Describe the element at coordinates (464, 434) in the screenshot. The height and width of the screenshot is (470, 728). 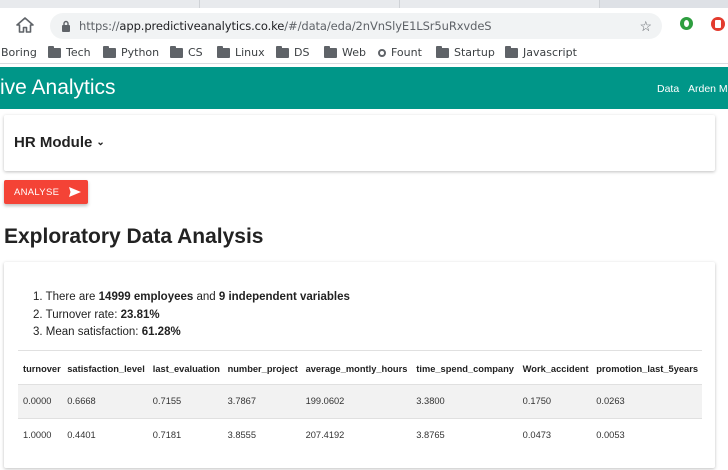
I see `table-cell: 3.8765` at that location.